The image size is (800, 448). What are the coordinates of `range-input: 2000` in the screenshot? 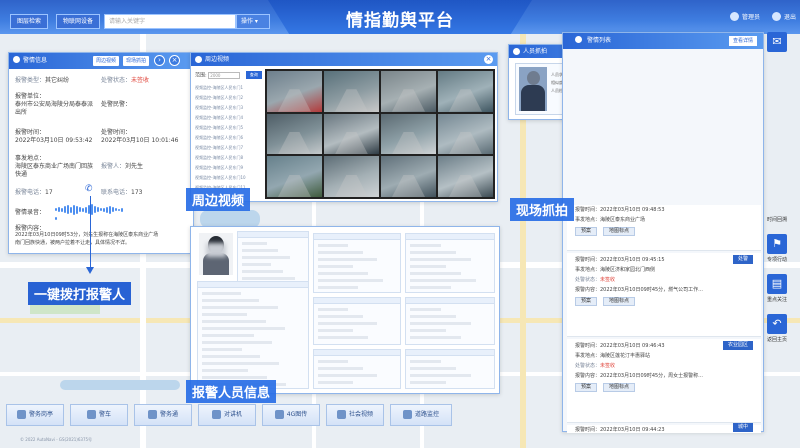 It's located at (224, 75).